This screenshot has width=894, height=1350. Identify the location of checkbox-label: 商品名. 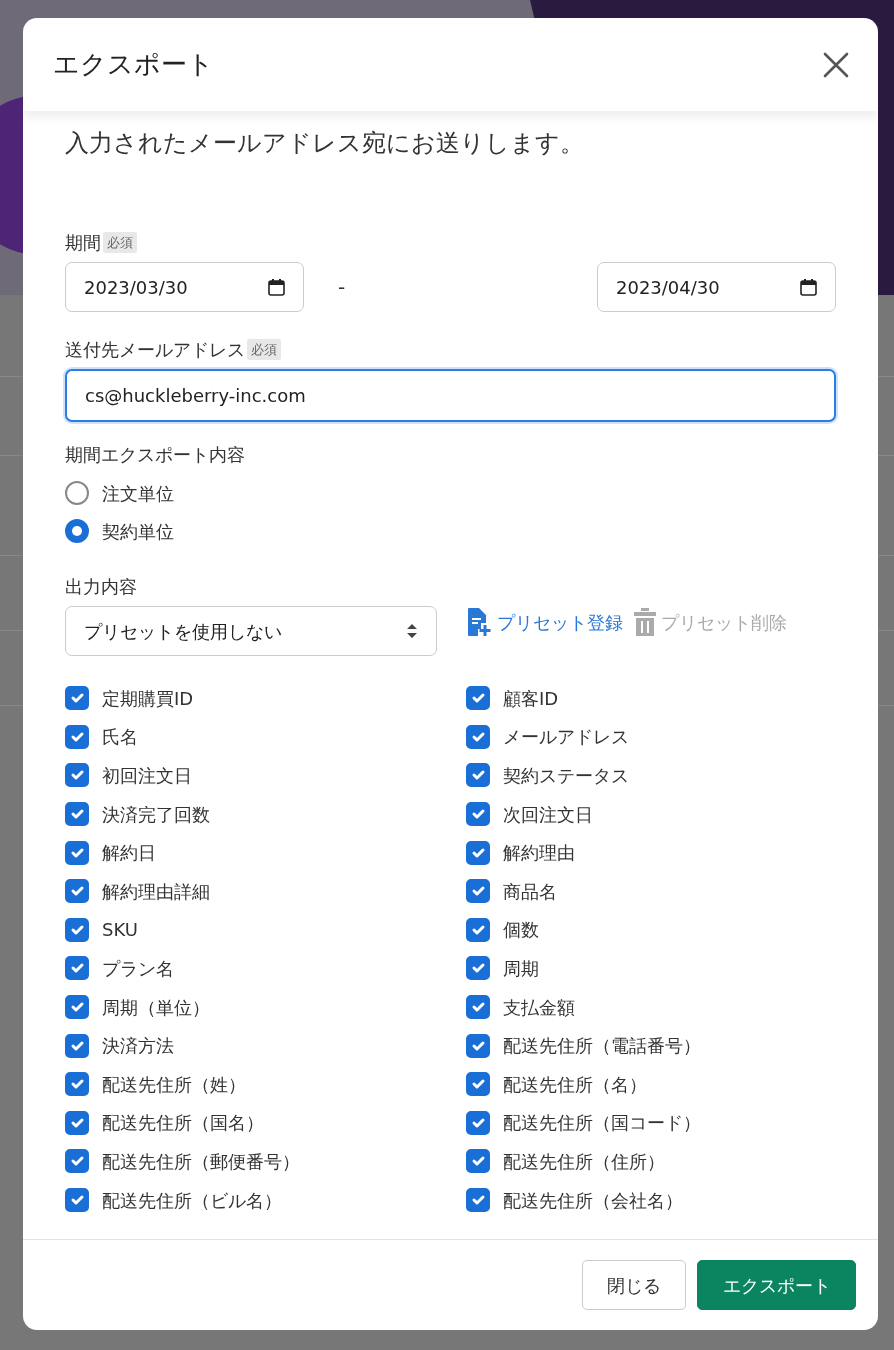
(530, 891).